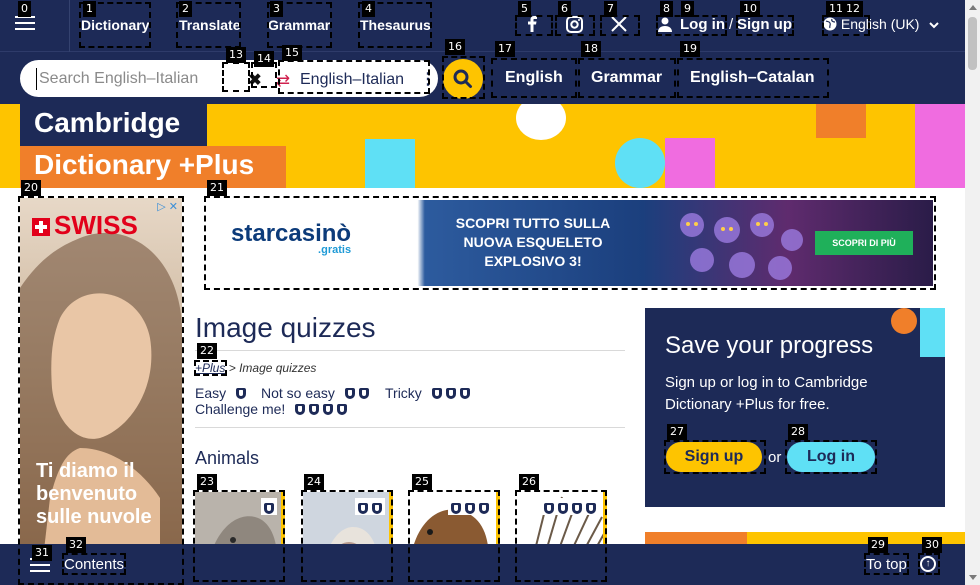  What do you see at coordinates (292, 53) in the screenshot?
I see `annotation-label: 15` at bounding box center [292, 53].